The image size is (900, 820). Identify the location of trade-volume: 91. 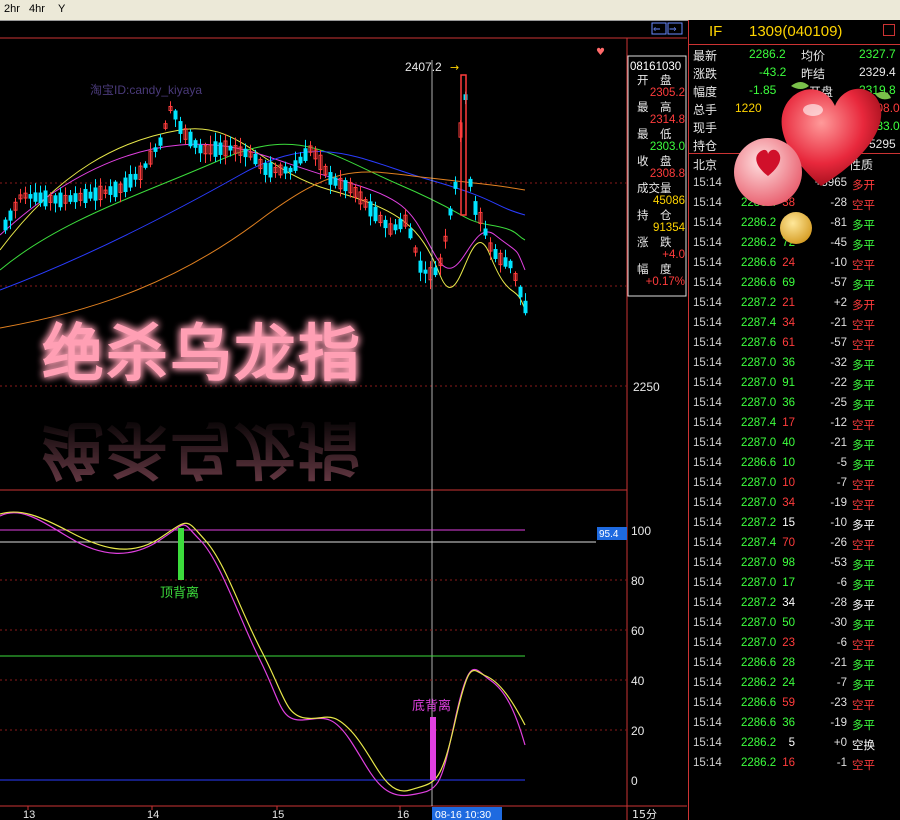
(788, 383).